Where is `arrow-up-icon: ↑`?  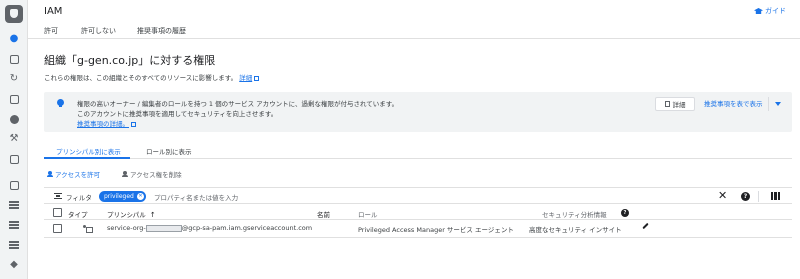
arrow-up-icon: ↑ is located at coordinates (152, 215).